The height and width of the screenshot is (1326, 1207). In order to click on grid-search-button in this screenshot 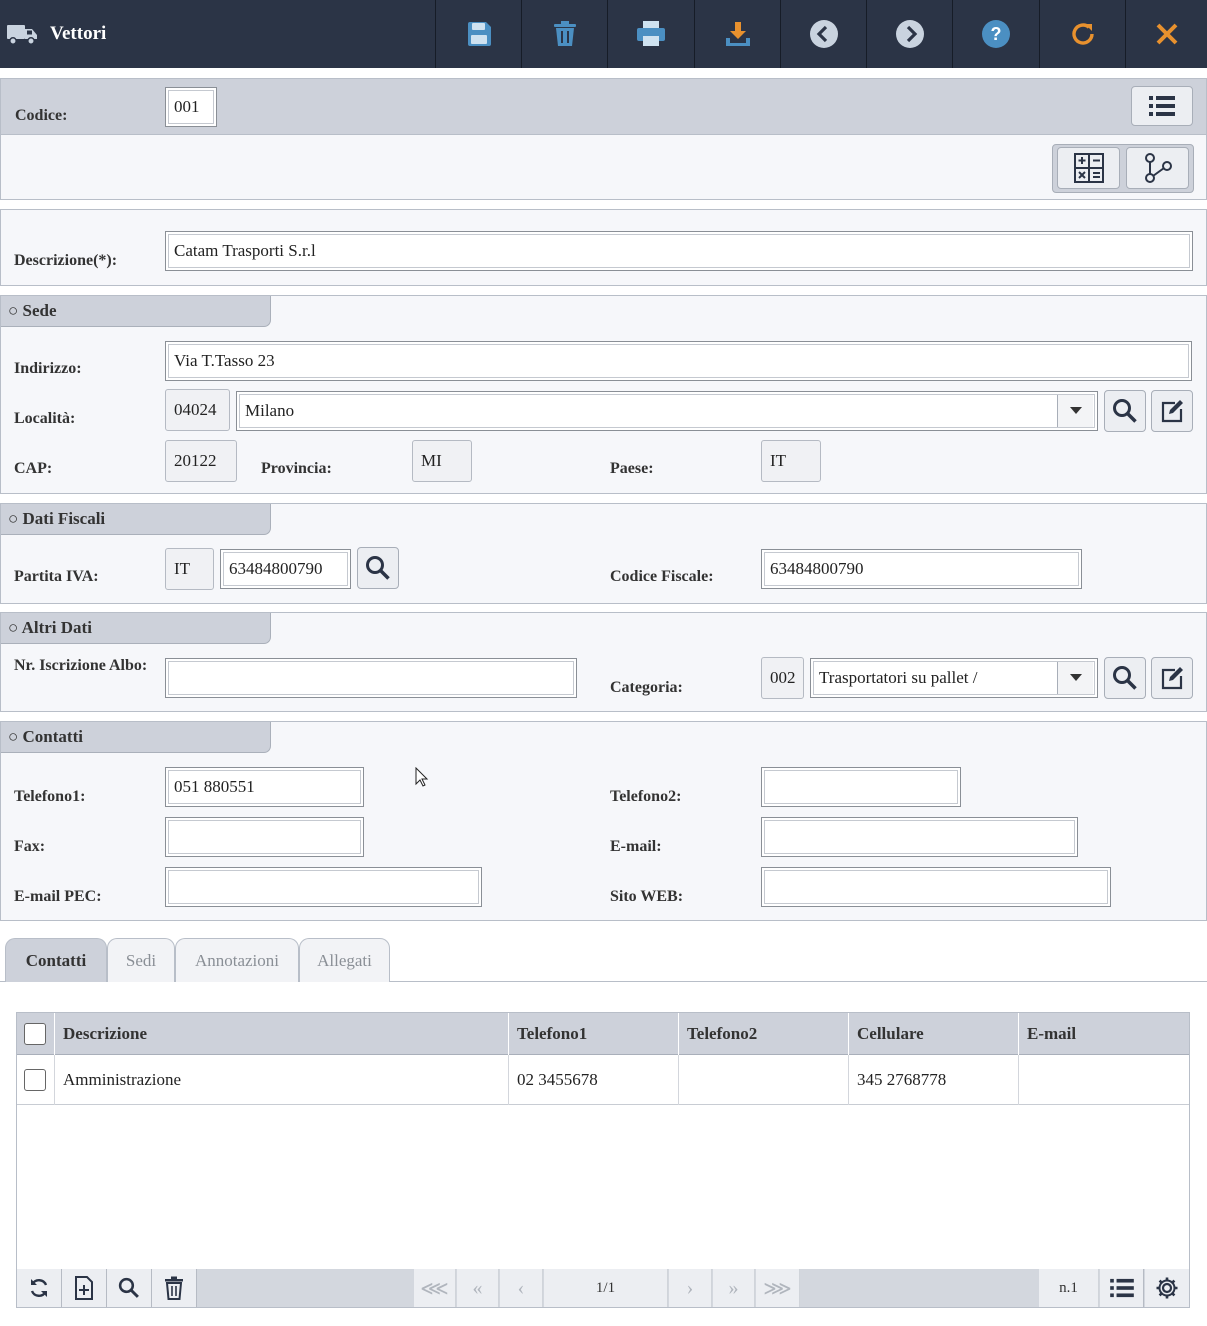, I will do `click(129, 1288)`.